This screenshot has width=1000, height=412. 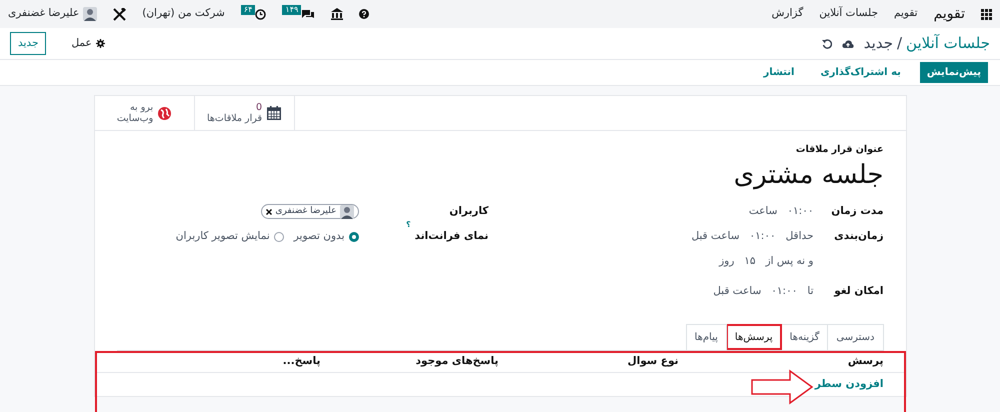 What do you see at coordinates (726, 261) in the screenshot?
I see `unit-label: روز` at bounding box center [726, 261].